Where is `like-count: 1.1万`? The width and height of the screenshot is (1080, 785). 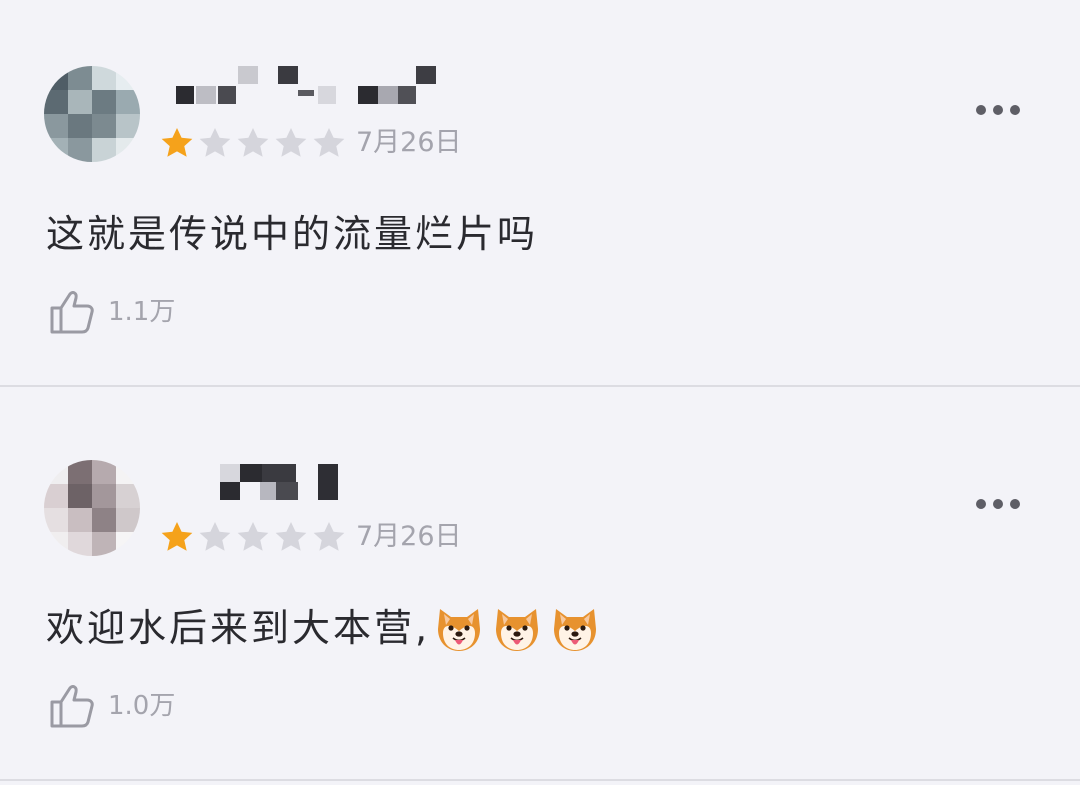
like-count: 1.1万 is located at coordinates (142, 312).